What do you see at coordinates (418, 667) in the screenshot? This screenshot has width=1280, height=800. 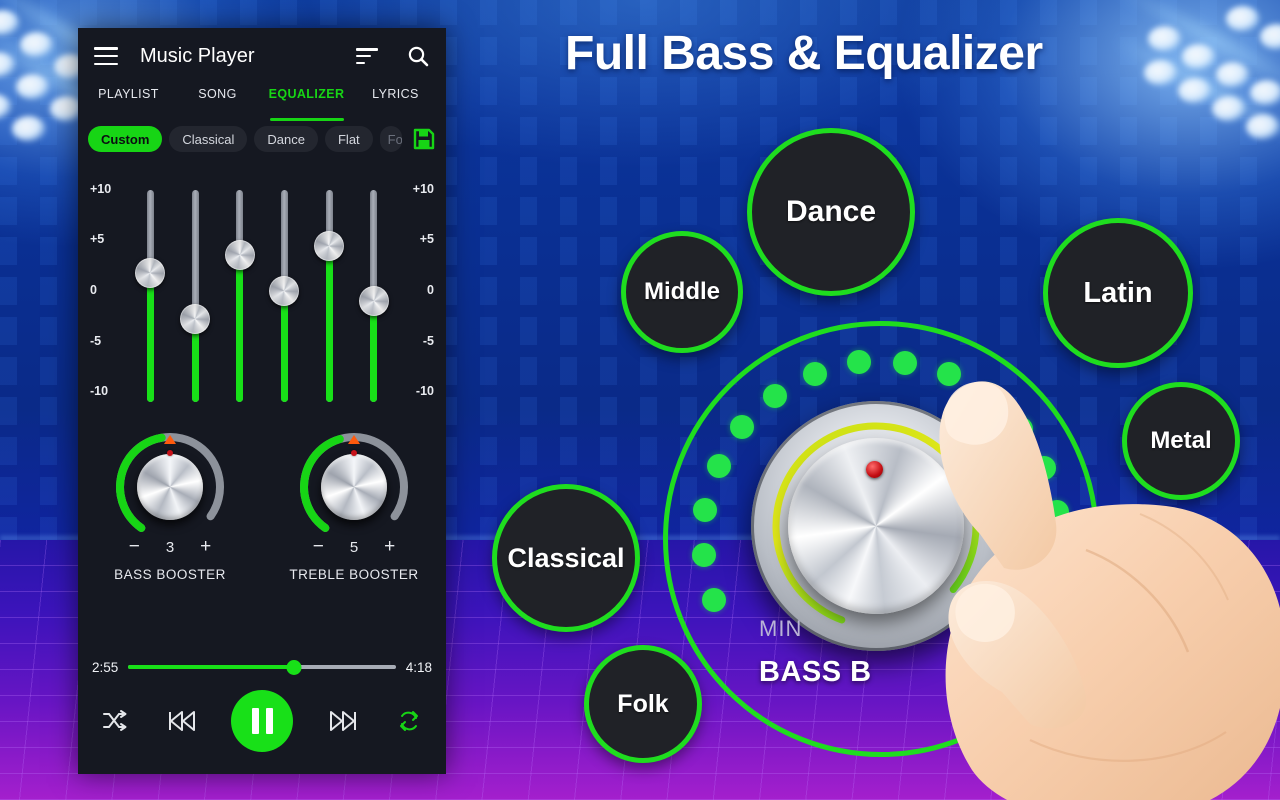 I see `total-duration: 4:18` at bounding box center [418, 667].